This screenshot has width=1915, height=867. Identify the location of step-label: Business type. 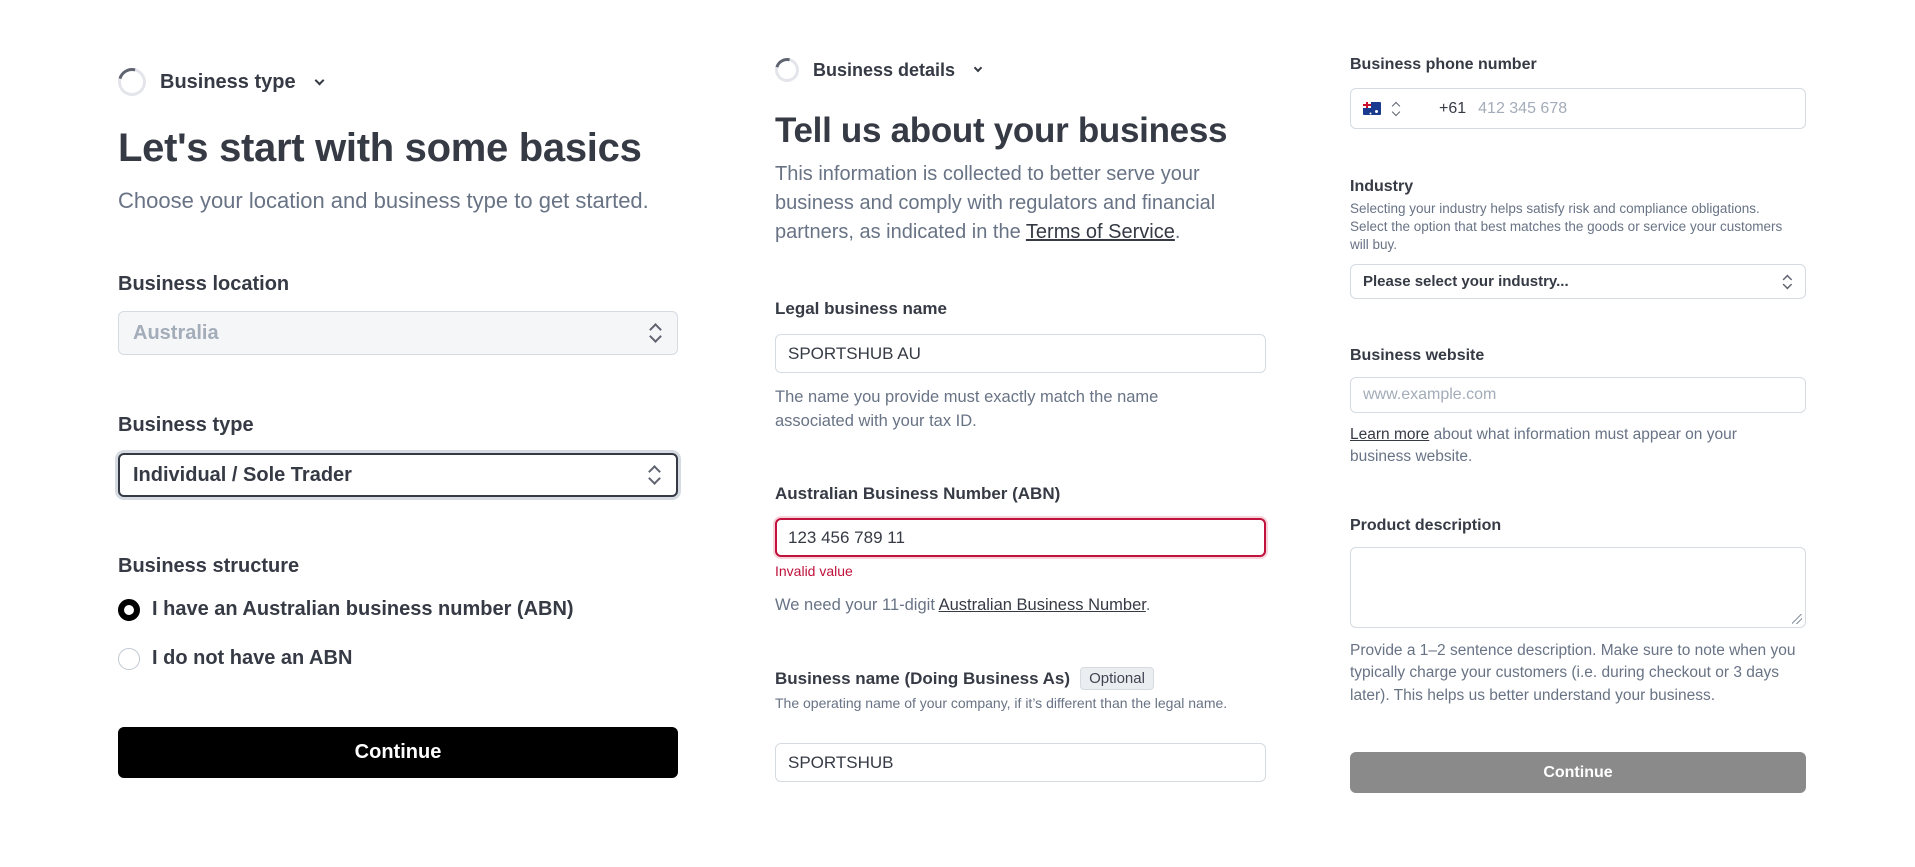
(228, 81).